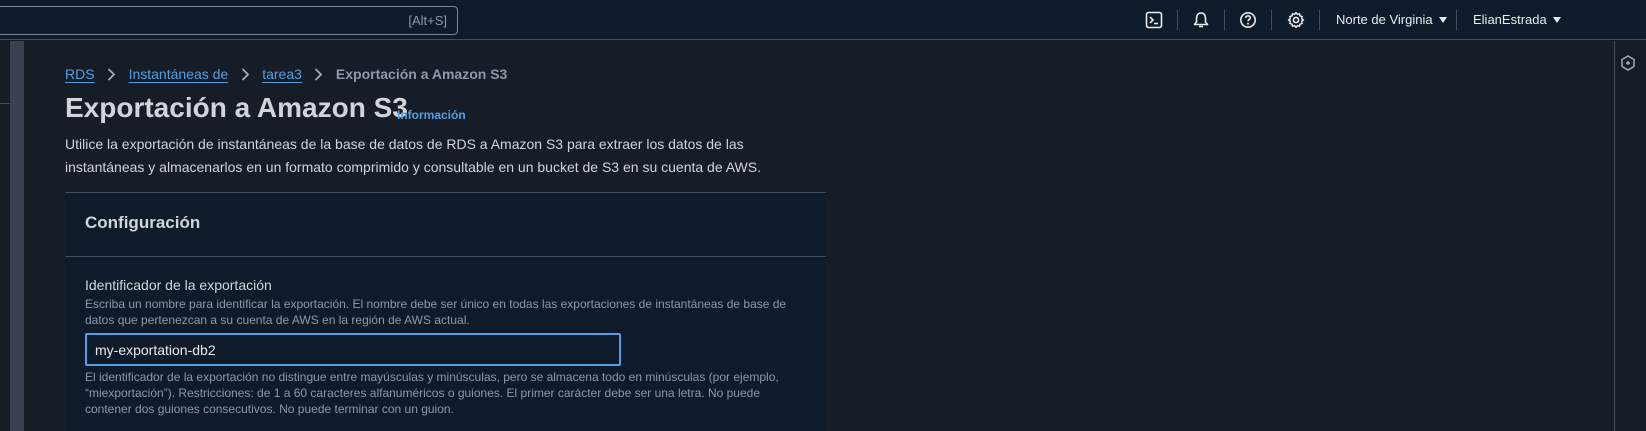  Describe the element at coordinates (236, 107) in the screenshot. I see `page-title: Exportación a Amazon S3` at that location.